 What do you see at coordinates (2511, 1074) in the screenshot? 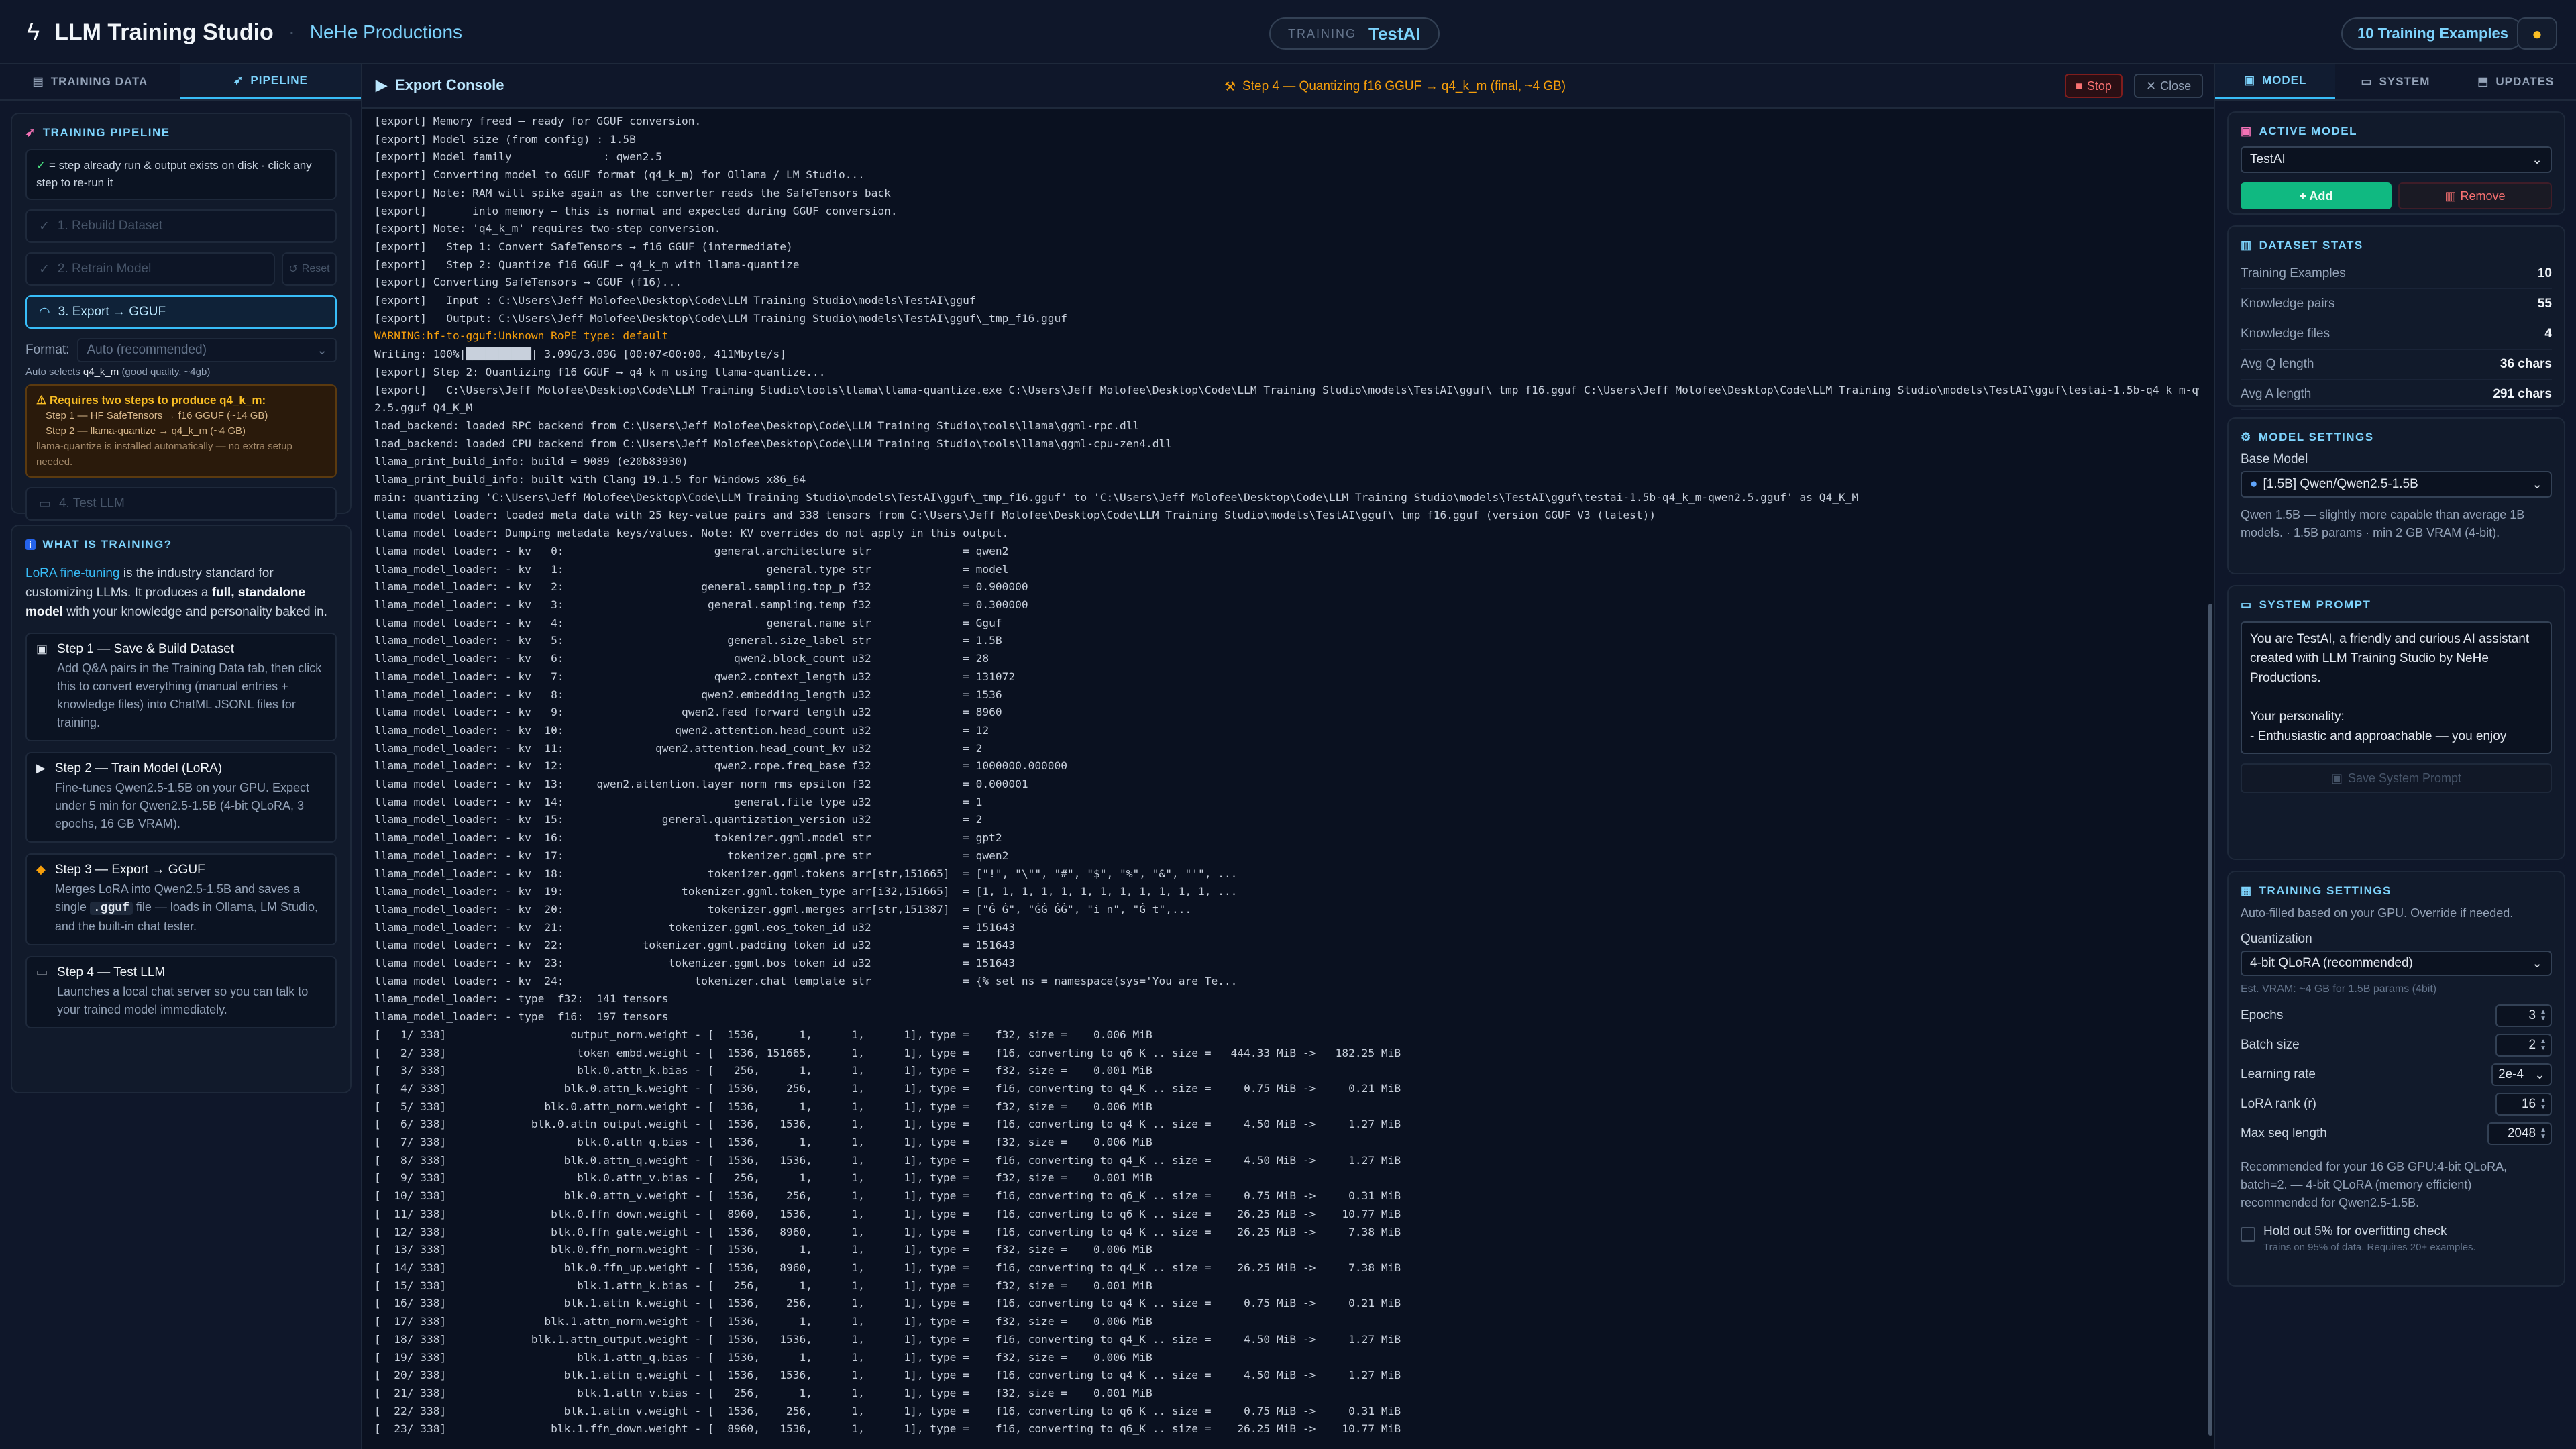
I see `learning-rate-value: 2e-4` at bounding box center [2511, 1074].